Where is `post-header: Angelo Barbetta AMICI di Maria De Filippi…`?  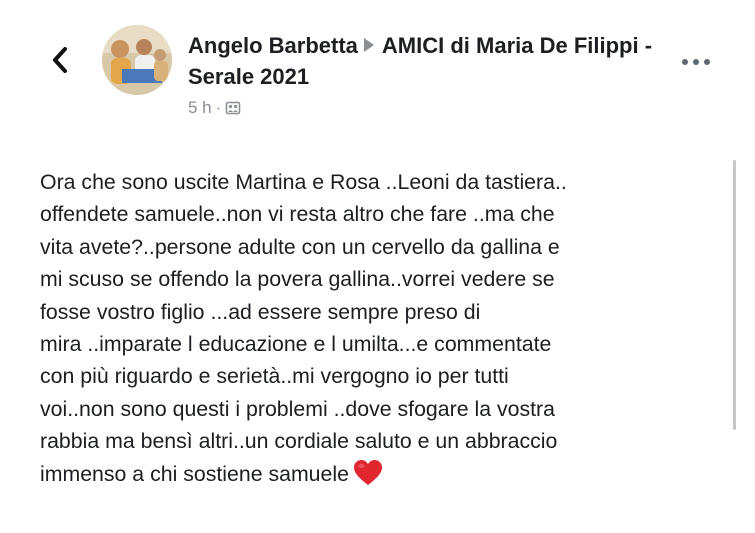
post-header: Angelo Barbetta AMICI di Maria De Filippi… is located at coordinates (423, 74).